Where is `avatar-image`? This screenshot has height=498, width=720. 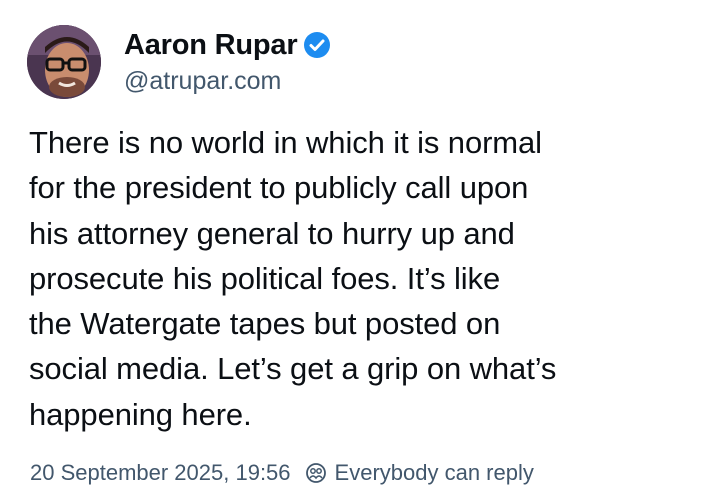
avatar-image is located at coordinates (64, 62).